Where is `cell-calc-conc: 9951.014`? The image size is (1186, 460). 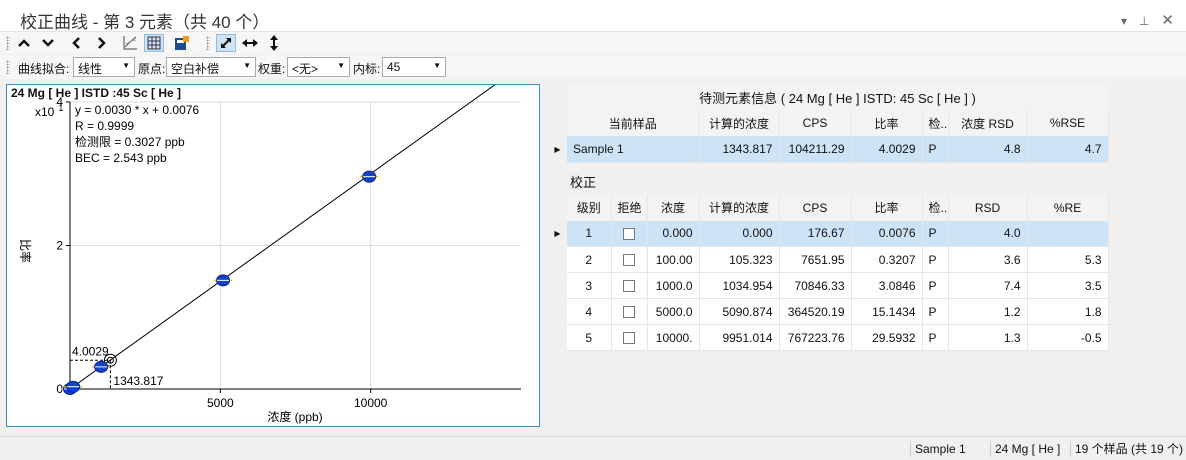
cell-calc-conc: 9951.014 is located at coordinates (739, 337).